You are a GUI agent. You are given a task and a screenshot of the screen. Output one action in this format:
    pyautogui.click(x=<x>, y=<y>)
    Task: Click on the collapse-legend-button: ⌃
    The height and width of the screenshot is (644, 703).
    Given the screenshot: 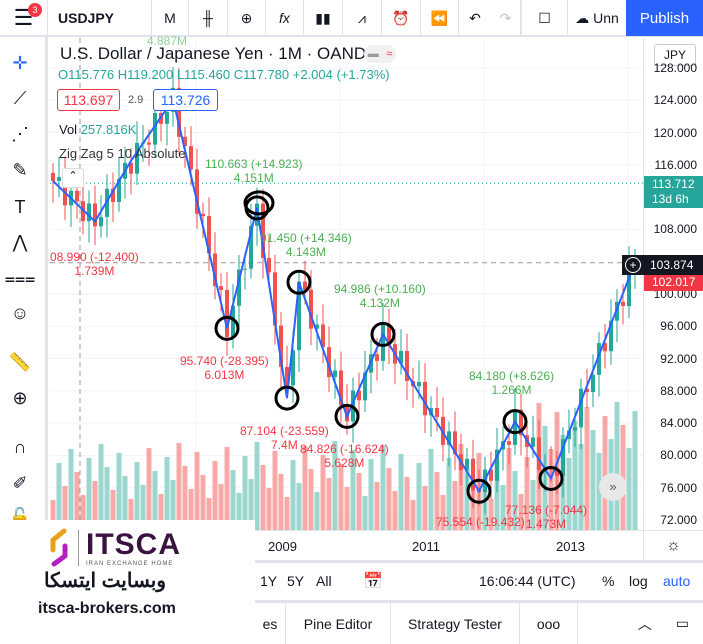 What is the action you would take?
    pyautogui.click(x=73, y=178)
    